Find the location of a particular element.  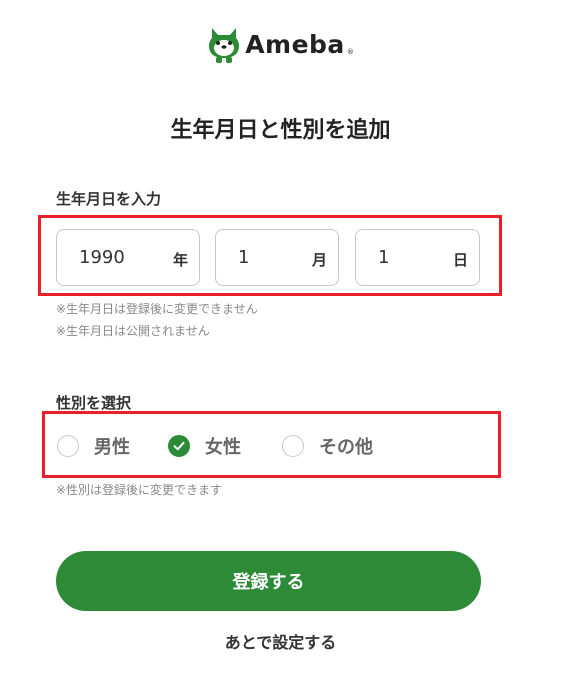

radio-checked-icon is located at coordinates (179, 446).